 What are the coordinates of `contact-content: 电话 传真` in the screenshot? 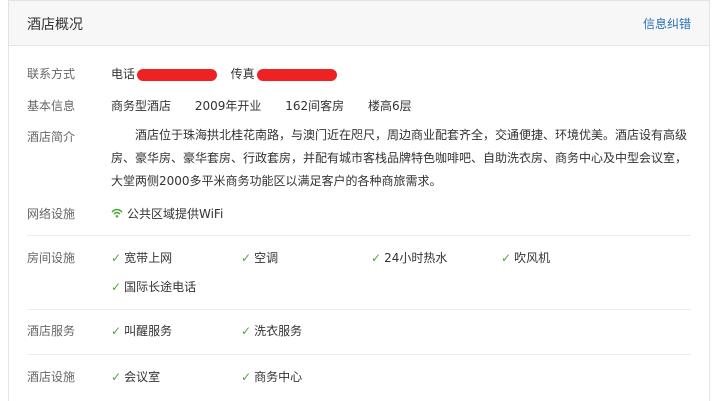 It's located at (401, 73).